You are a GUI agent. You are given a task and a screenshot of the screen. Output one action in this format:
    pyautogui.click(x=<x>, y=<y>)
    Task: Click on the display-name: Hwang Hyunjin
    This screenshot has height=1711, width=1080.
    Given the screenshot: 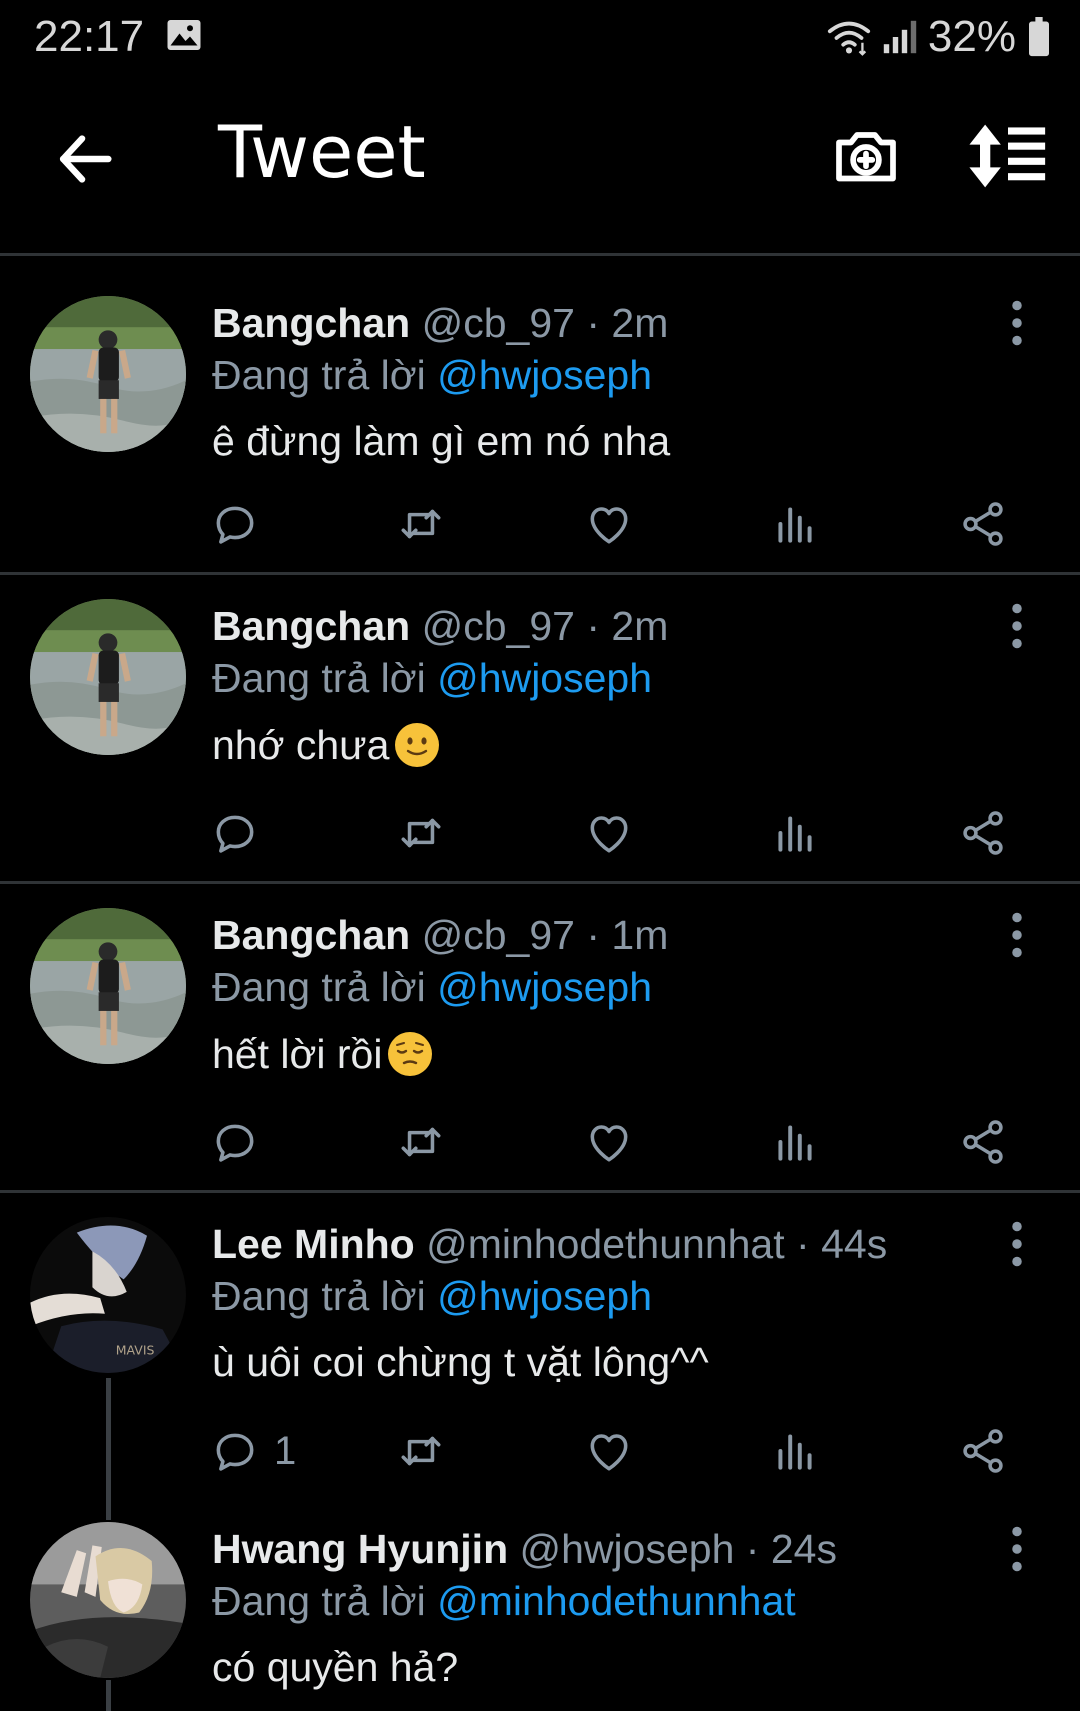 What is the action you would take?
    pyautogui.click(x=360, y=1549)
    